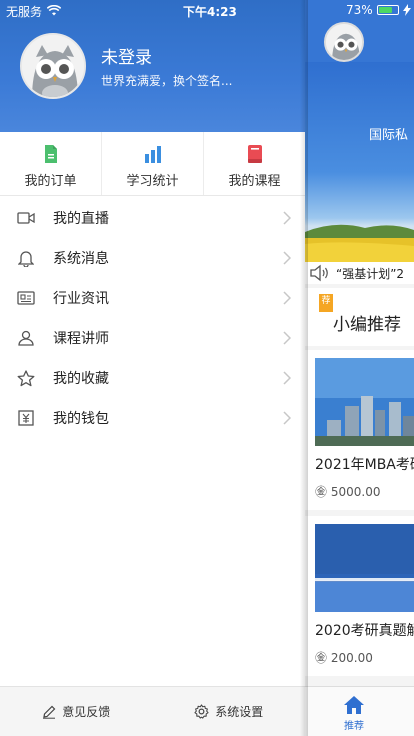  I want to click on menu-label: 我的直播, so click(81, 219).